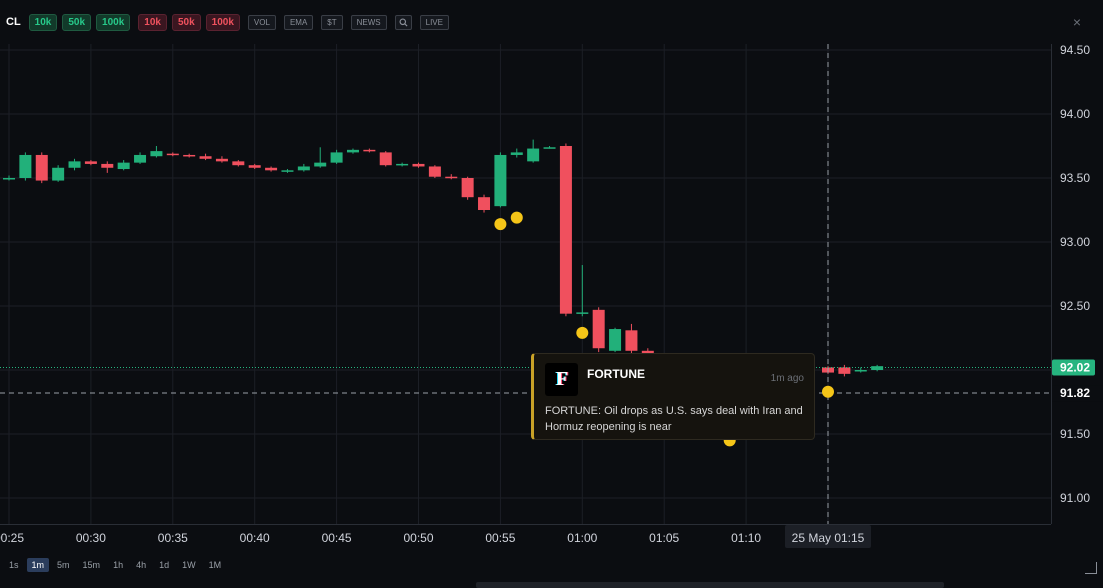  I want to click on timeframe-1h: 1h, so click(118, 565).